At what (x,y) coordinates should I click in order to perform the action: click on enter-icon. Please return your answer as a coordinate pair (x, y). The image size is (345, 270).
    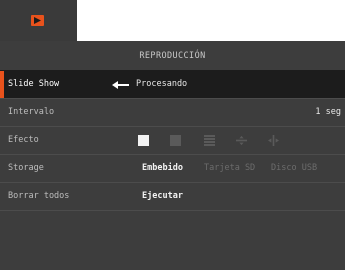
    Looking at the image, I should click on (120, 85).